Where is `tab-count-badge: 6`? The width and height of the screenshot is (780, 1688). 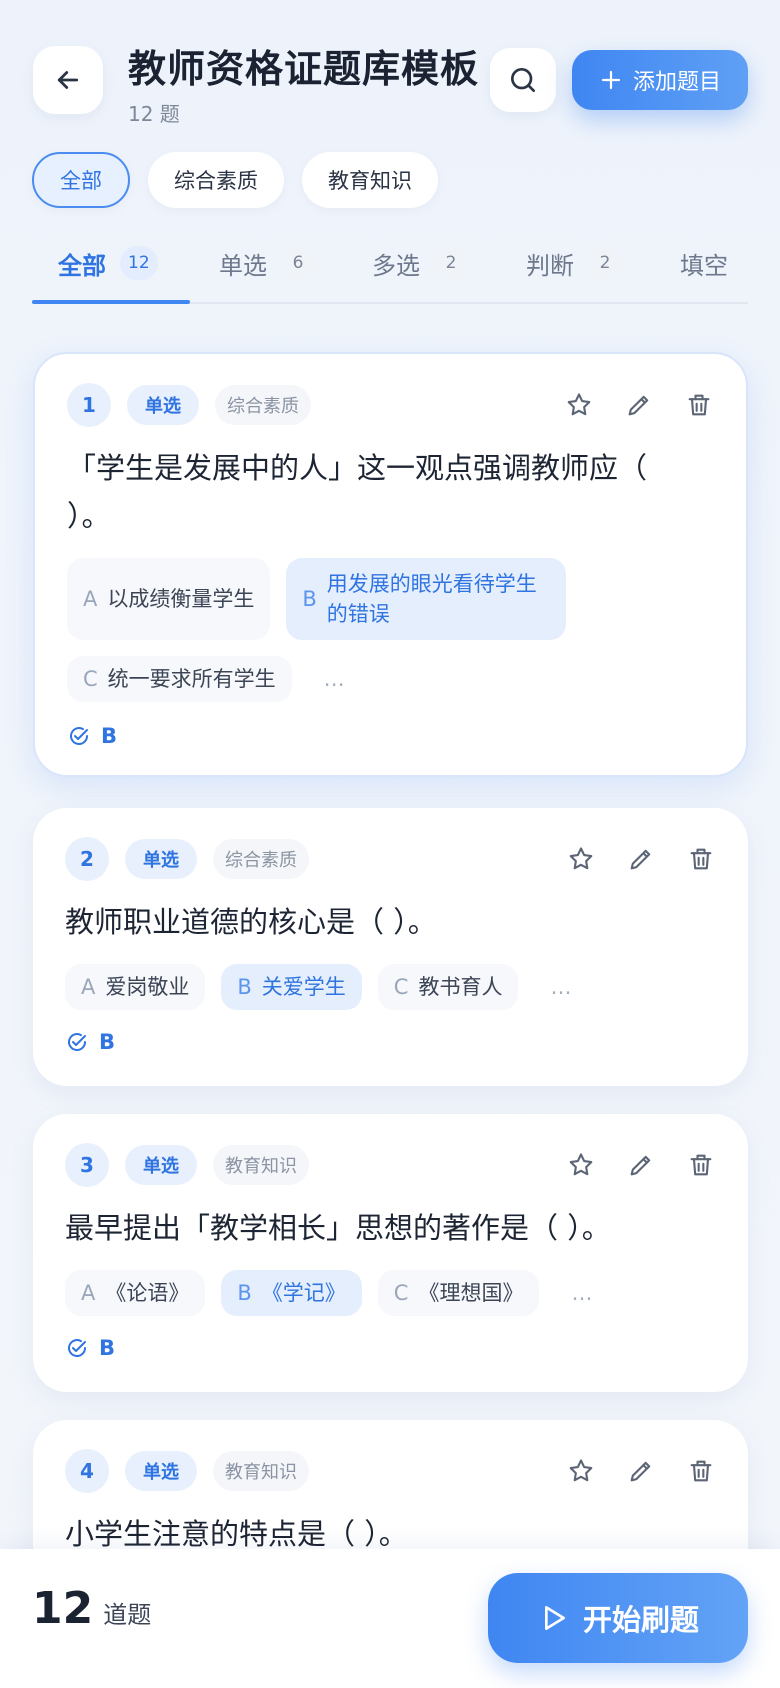 tab-count-badge: 6 is located at coordinates (298, 263).